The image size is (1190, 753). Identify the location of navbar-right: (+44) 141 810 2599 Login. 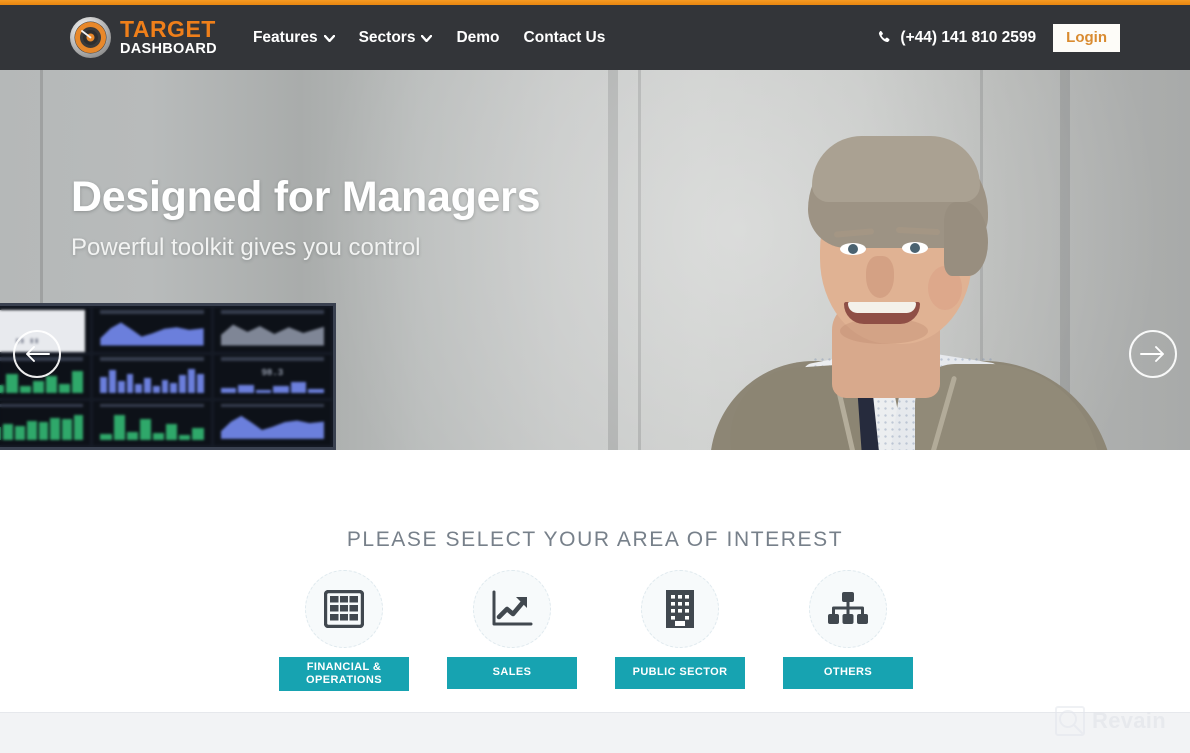
(998, 37).